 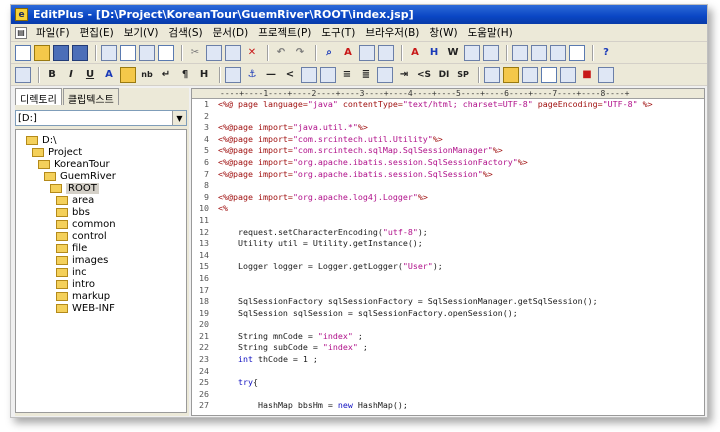 What do you see at coordinates (329, 53) in the screenshot?
I see `find-icon: ⌕` at bounding box center [329, 53].